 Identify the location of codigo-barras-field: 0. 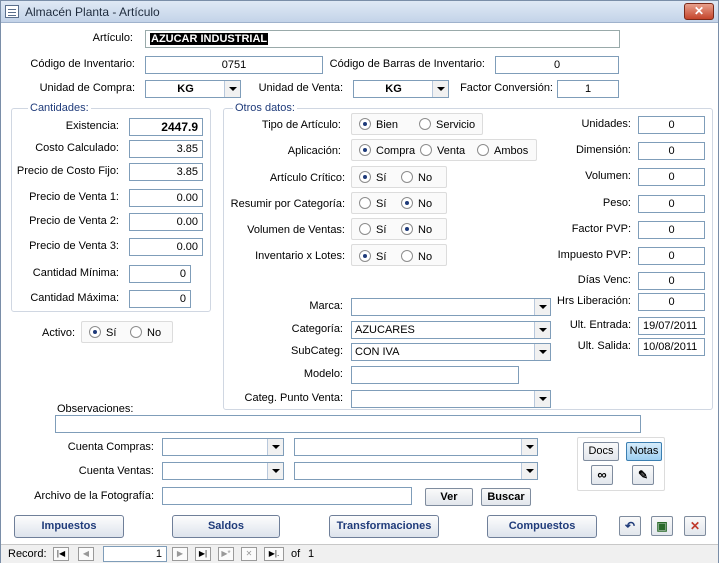
(557, 65).